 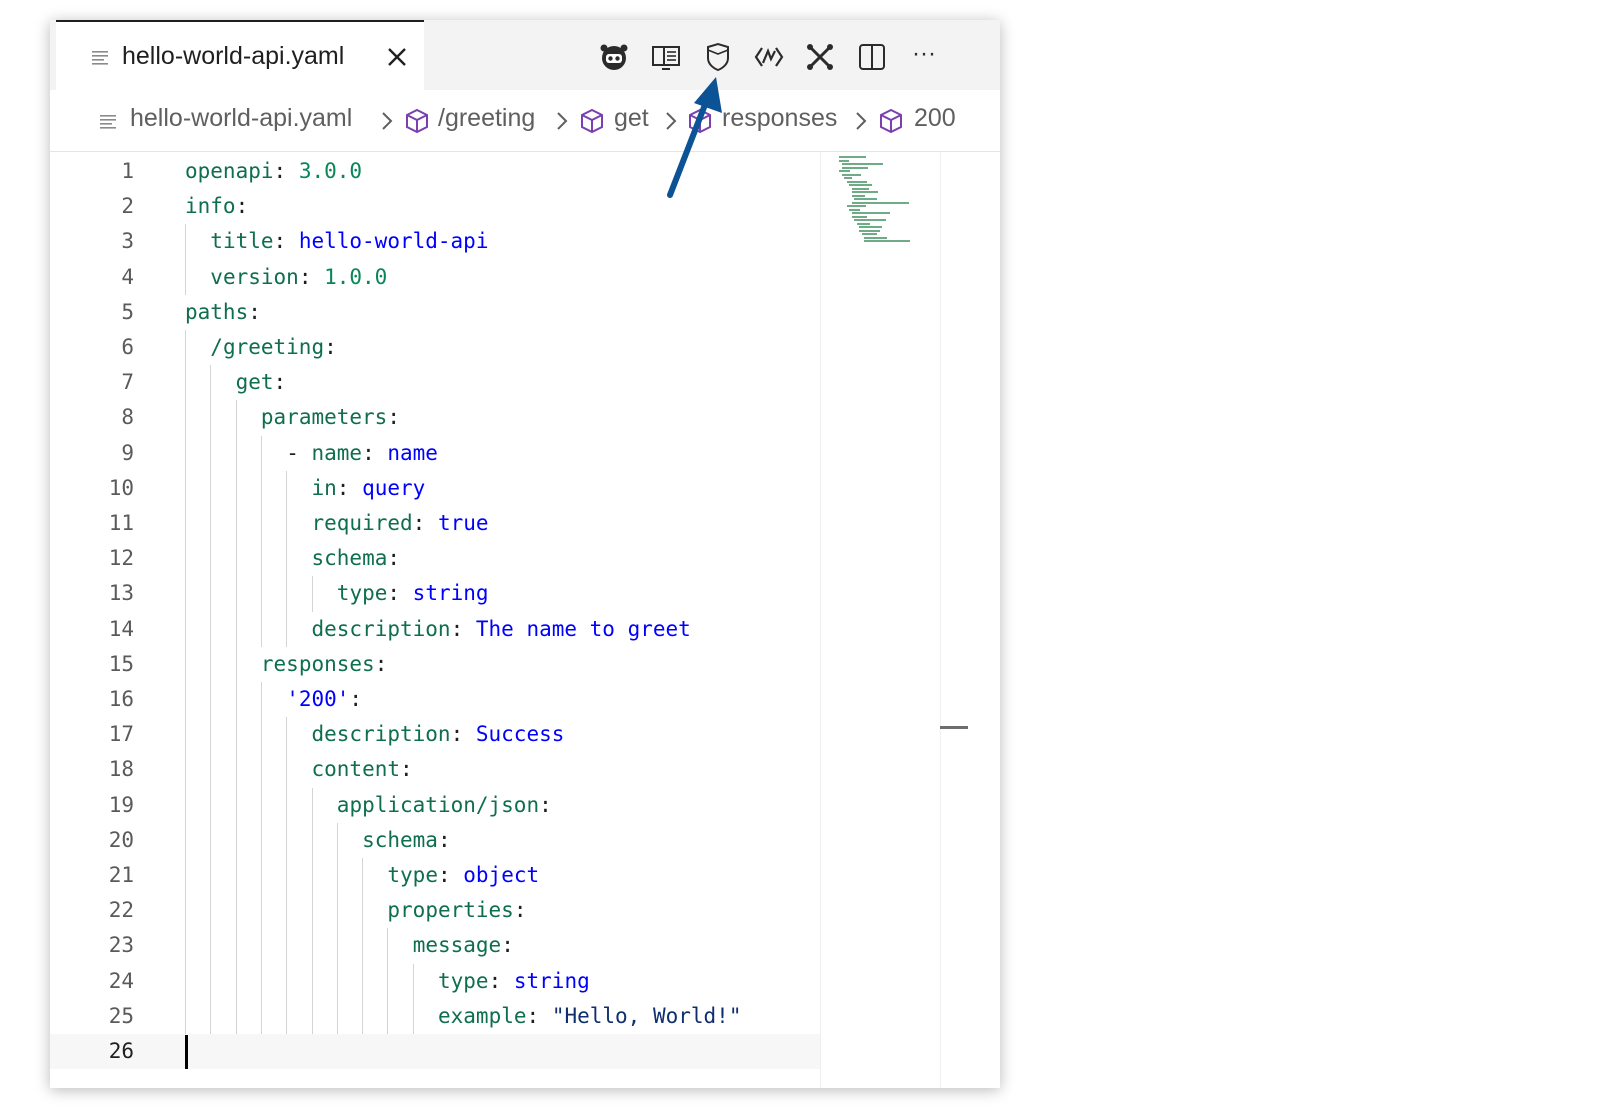 What do you see at coordinates (435, 1051) in the screenshot?
I see `current-line-highlight` at bounding box center [435, 1051].